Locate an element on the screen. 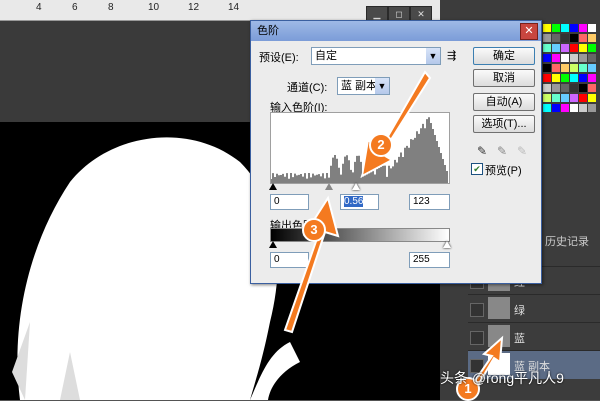  watermark: 头条 @rong平凡人9 is located at coordinates (502, 378).